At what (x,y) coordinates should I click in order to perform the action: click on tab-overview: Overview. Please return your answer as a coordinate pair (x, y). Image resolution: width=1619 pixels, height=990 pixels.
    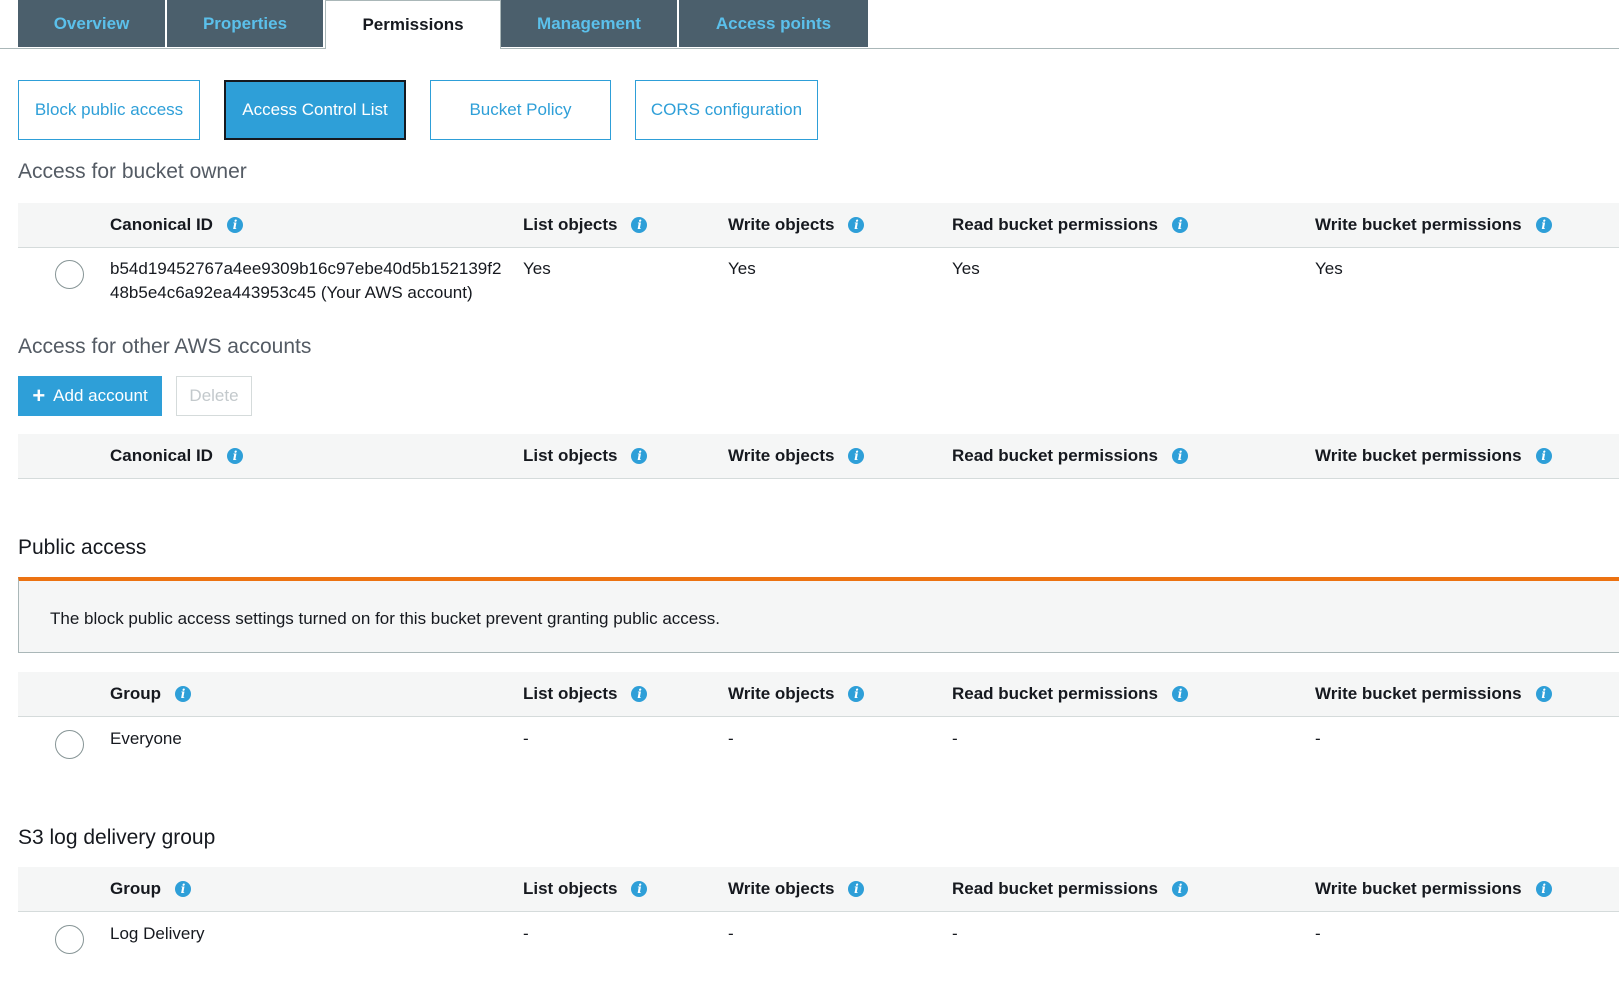
    Looking at the image, I should click on (92, 23).